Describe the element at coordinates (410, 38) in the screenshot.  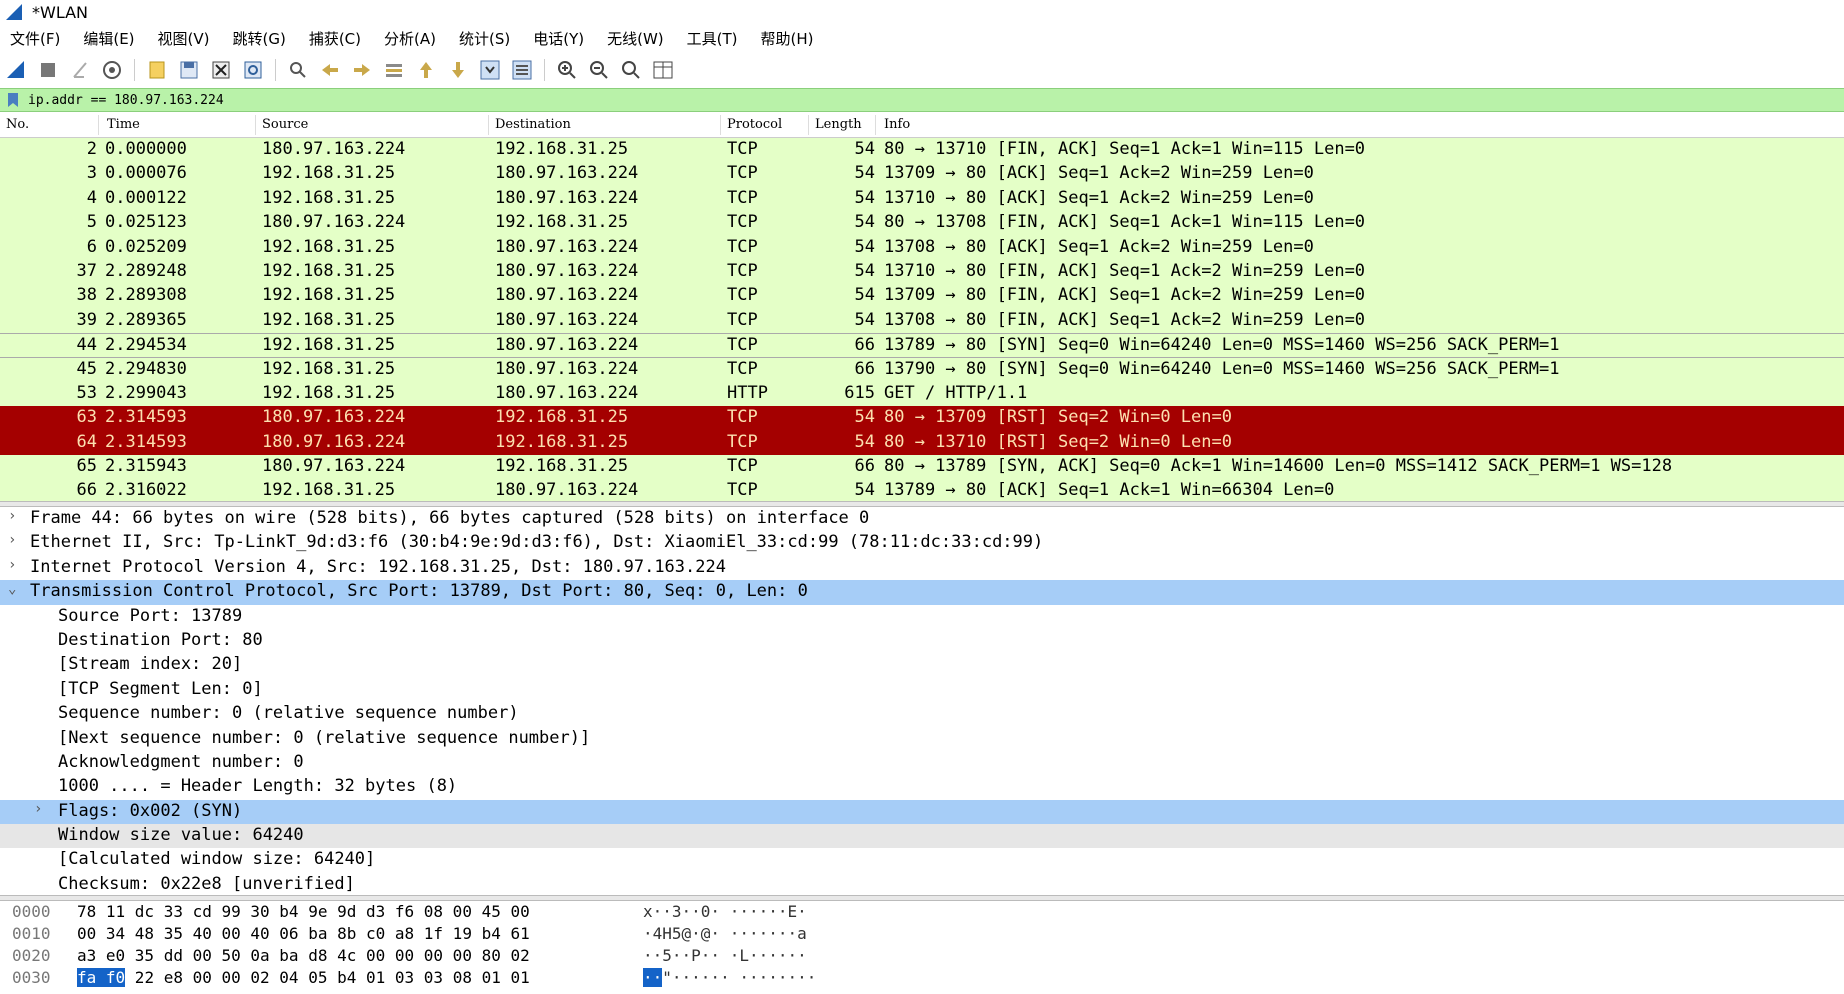
I see `menu-item-5: 分析(A)` at that location.